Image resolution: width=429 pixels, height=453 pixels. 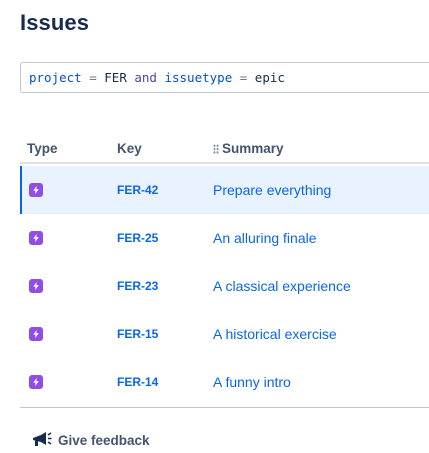 I want to click on issue-summary-link: A historical exercise, so click(x=275, y=334).